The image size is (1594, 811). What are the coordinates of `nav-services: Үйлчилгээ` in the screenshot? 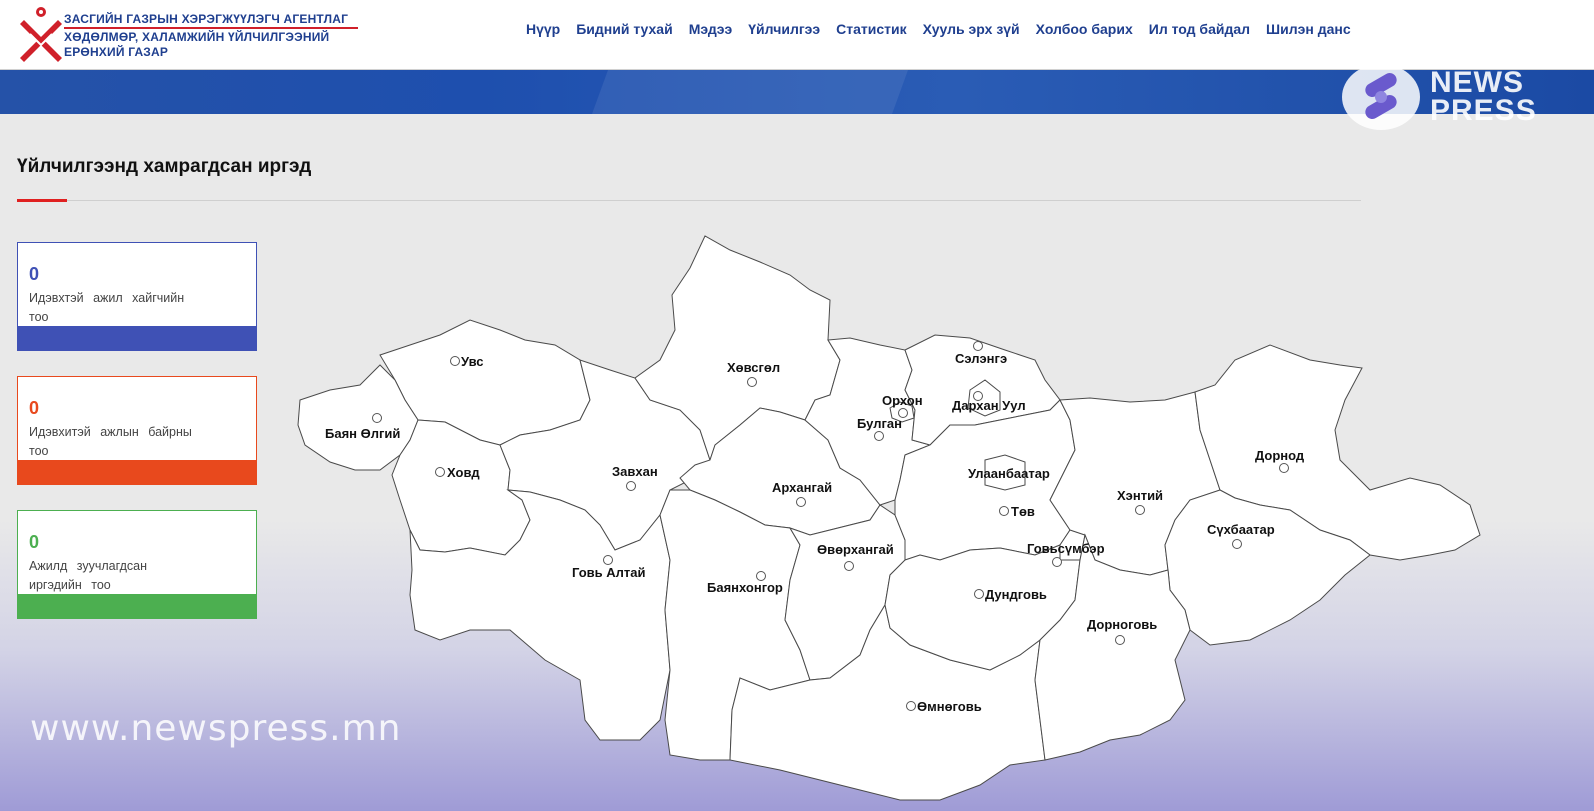 It's located at (784, 31).